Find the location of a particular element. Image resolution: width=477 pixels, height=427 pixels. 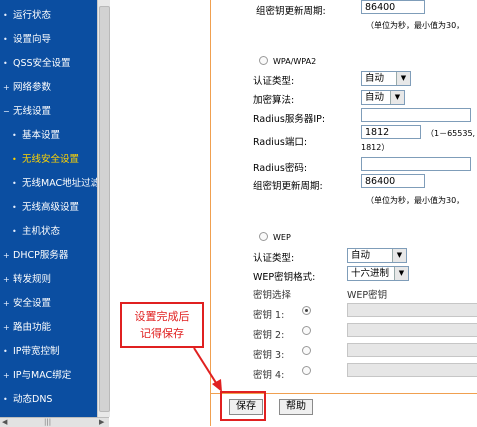

wpa-radio is located at coordinates (263, 60).